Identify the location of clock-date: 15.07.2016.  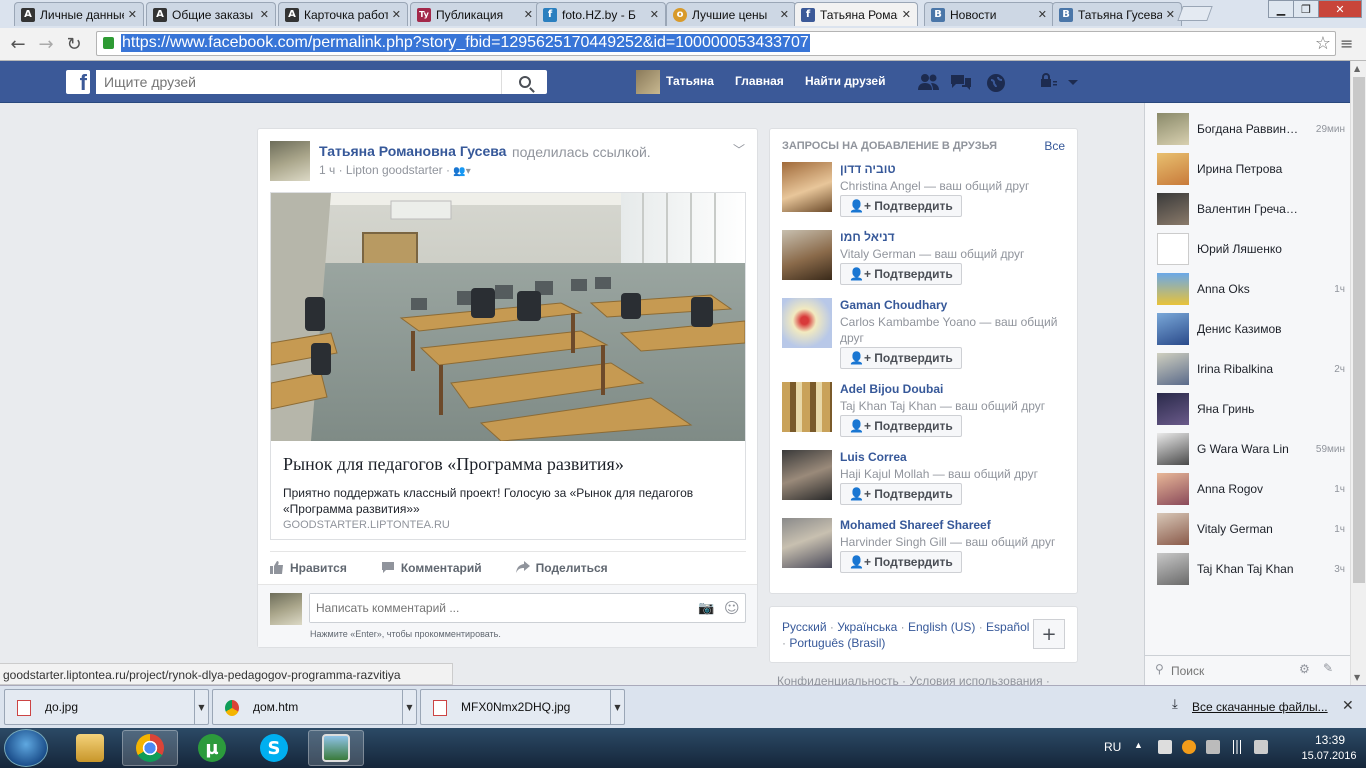
(1329, 756).